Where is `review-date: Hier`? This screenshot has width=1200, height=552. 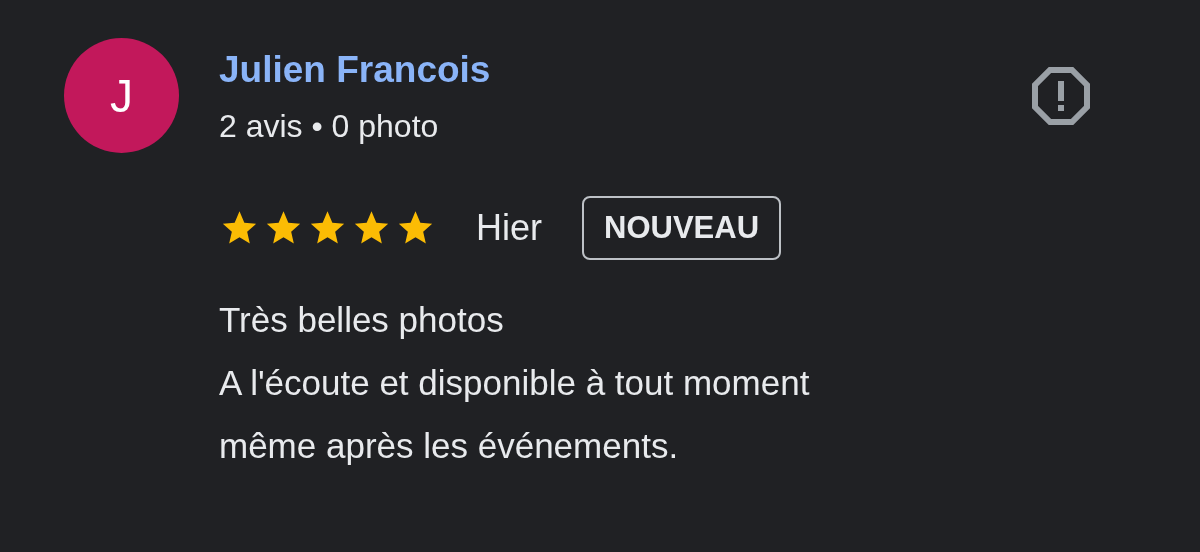
review-date: Hier is located at coordinates (509, 228).